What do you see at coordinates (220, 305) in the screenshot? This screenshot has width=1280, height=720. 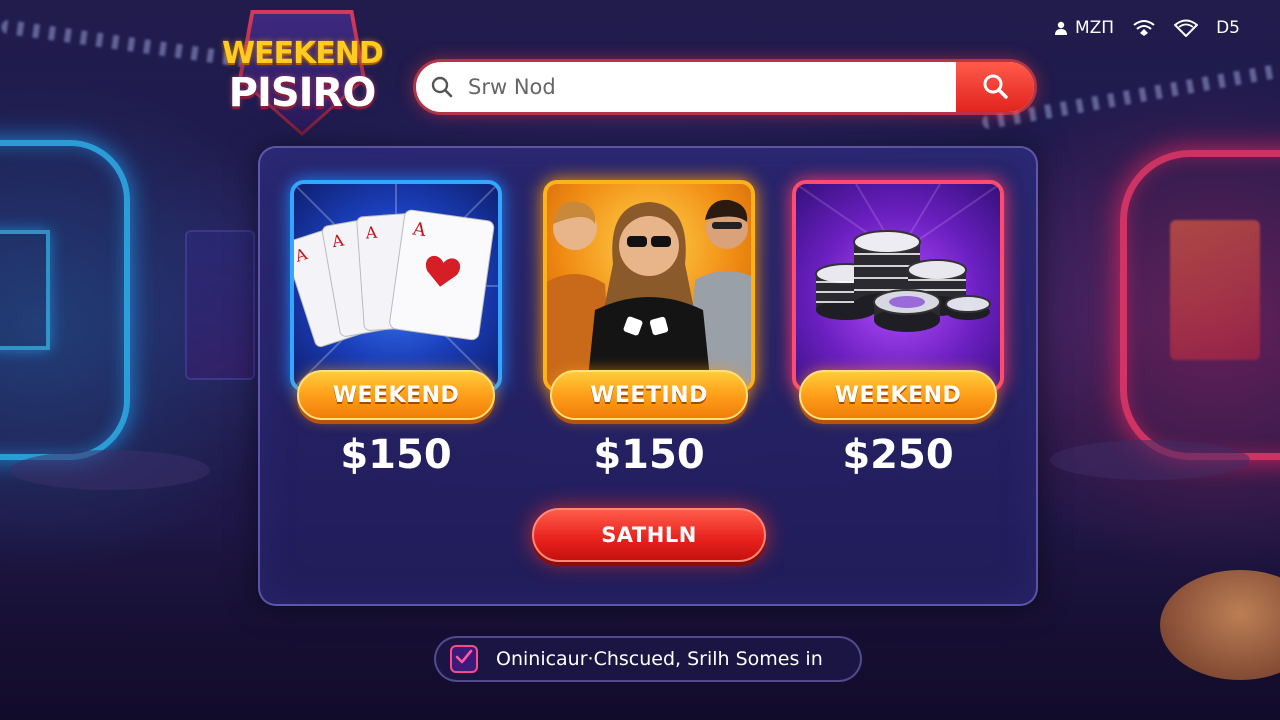 I see `wall-screen-left` at bounding box center [220, 305].